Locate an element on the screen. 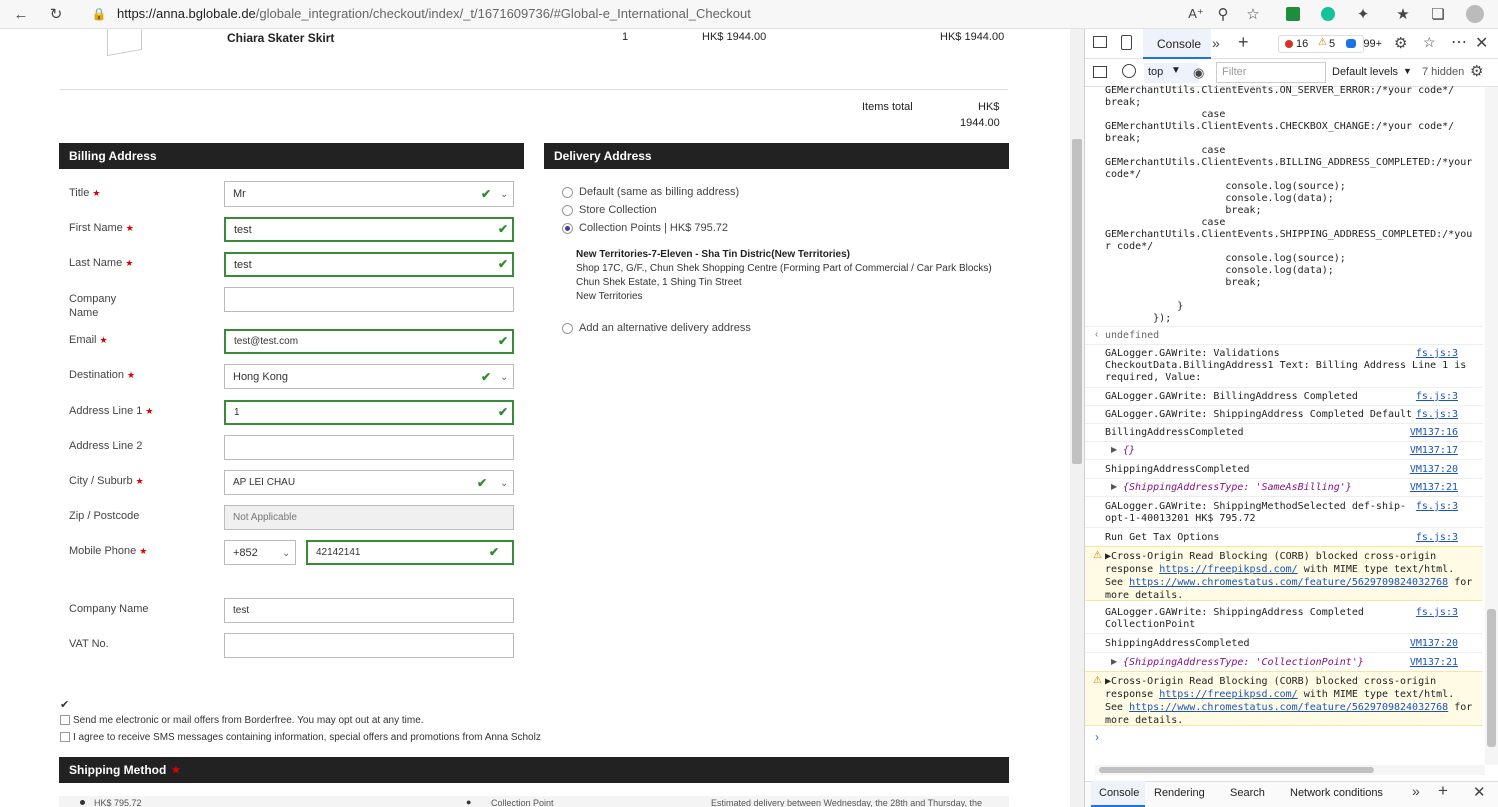 The width and height of the screenshot is (1498, 807). chevron-down-icon: ⌄ is located at coordinates (504, 377).